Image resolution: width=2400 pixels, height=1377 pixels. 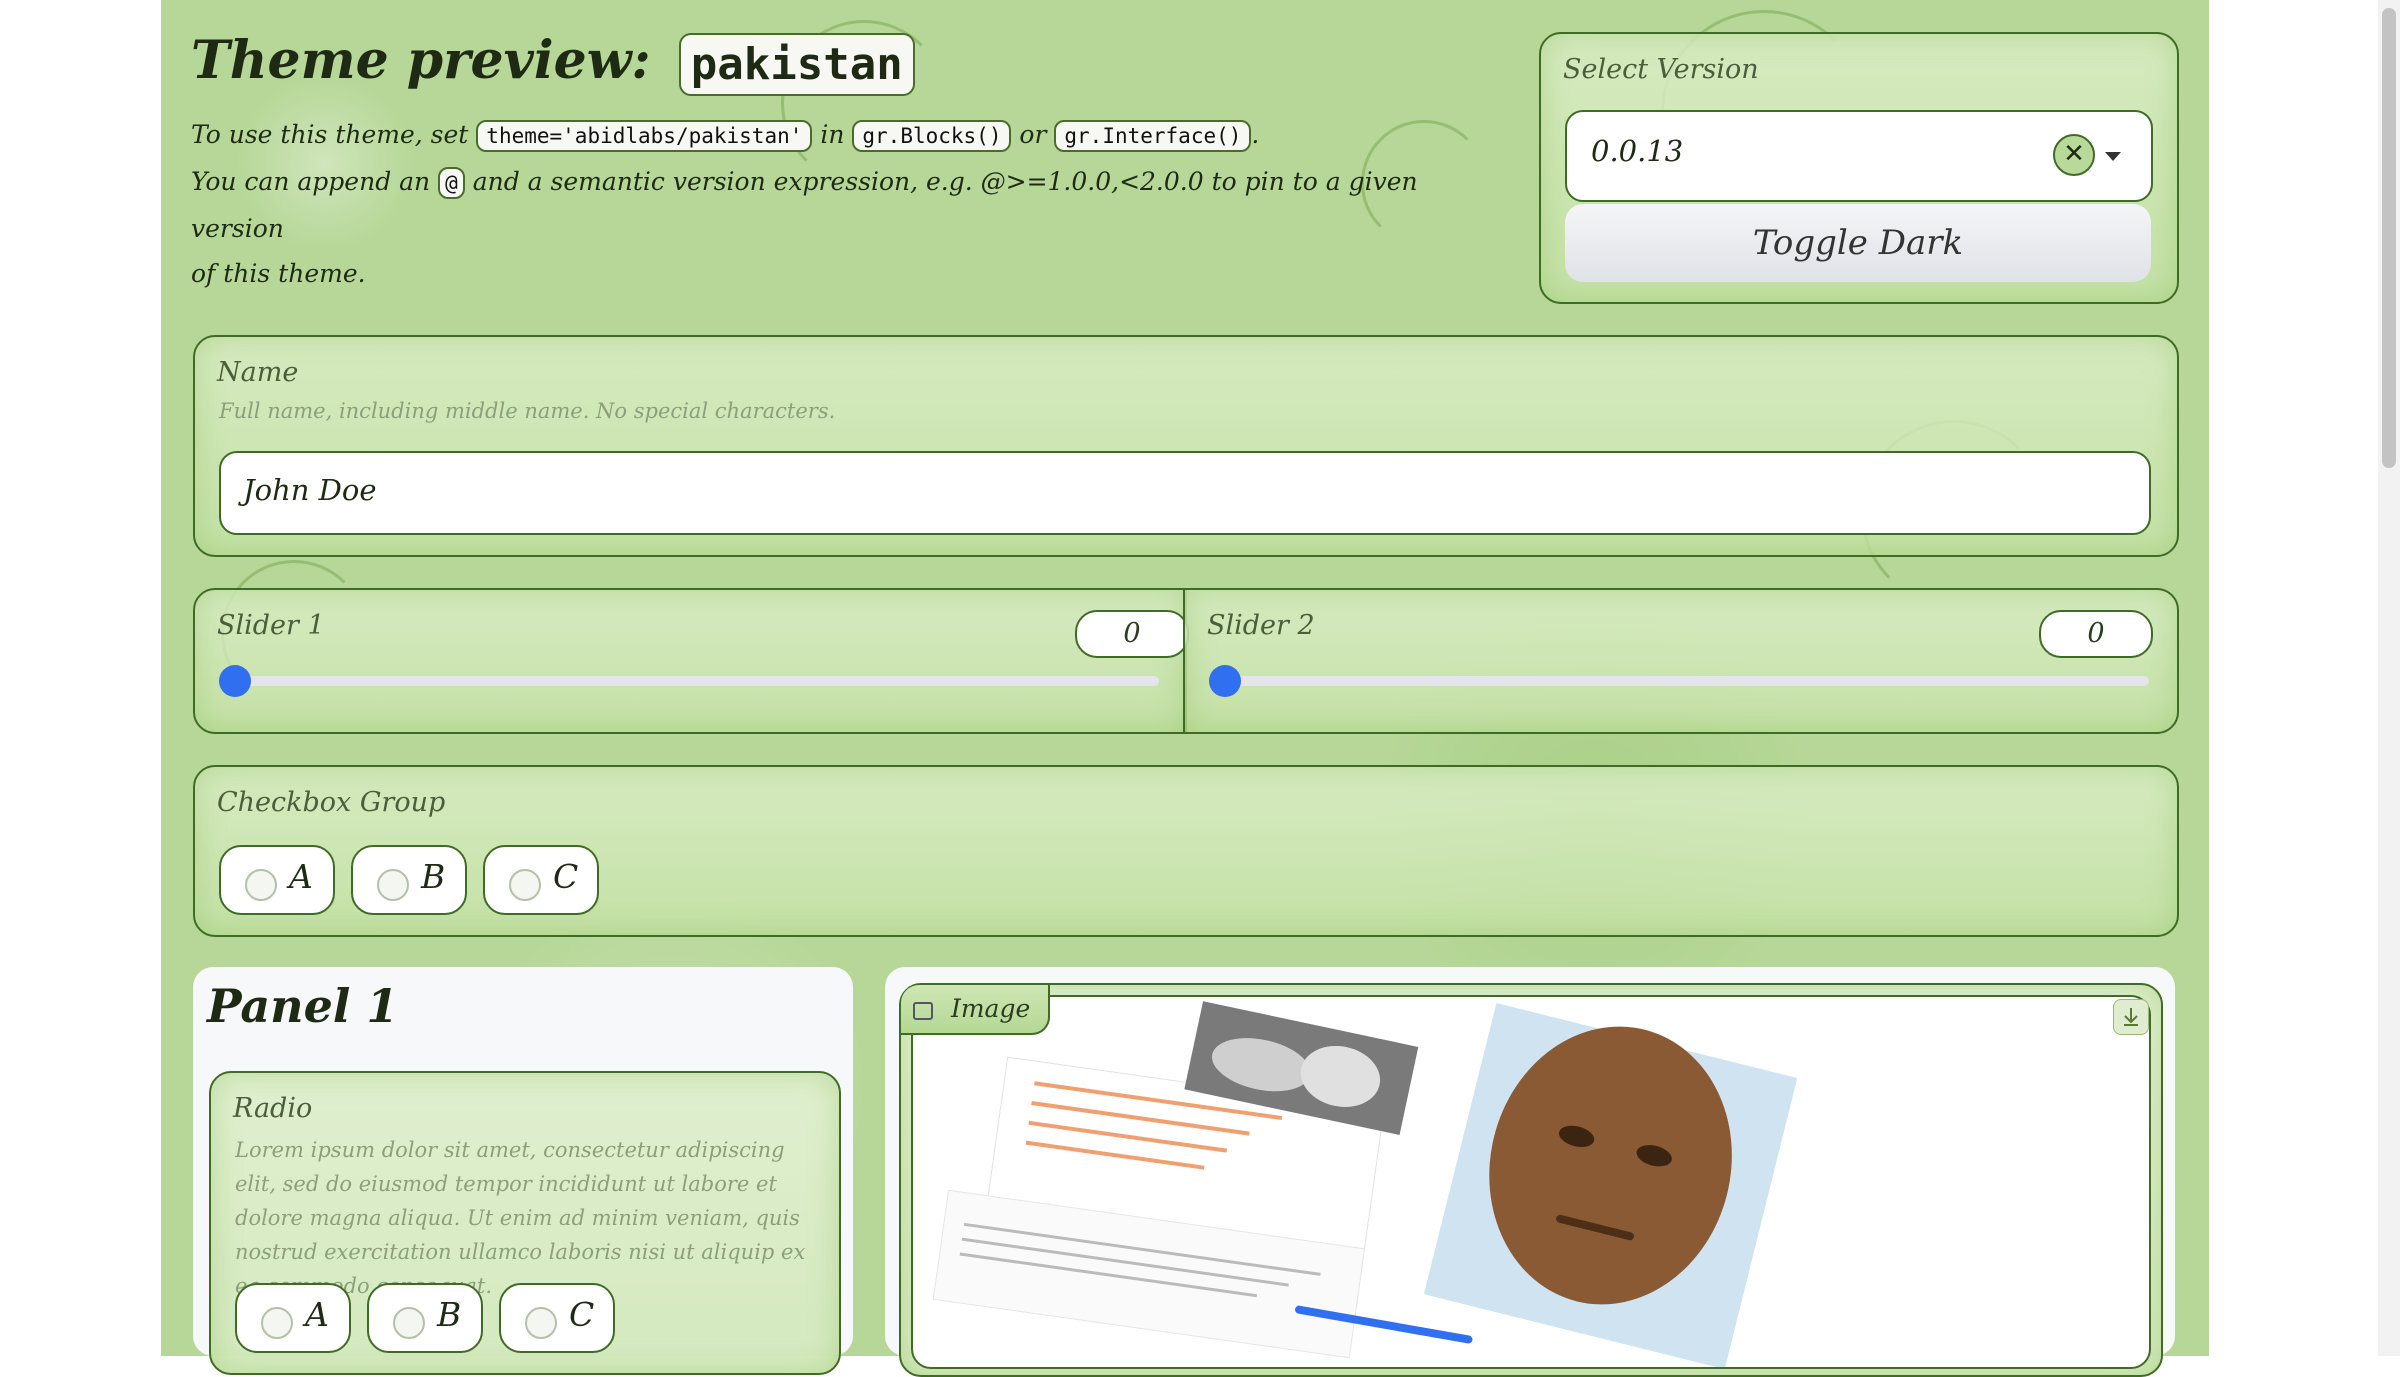 I want to click on image-label-tab: Image, so click(x=976, y=1010).